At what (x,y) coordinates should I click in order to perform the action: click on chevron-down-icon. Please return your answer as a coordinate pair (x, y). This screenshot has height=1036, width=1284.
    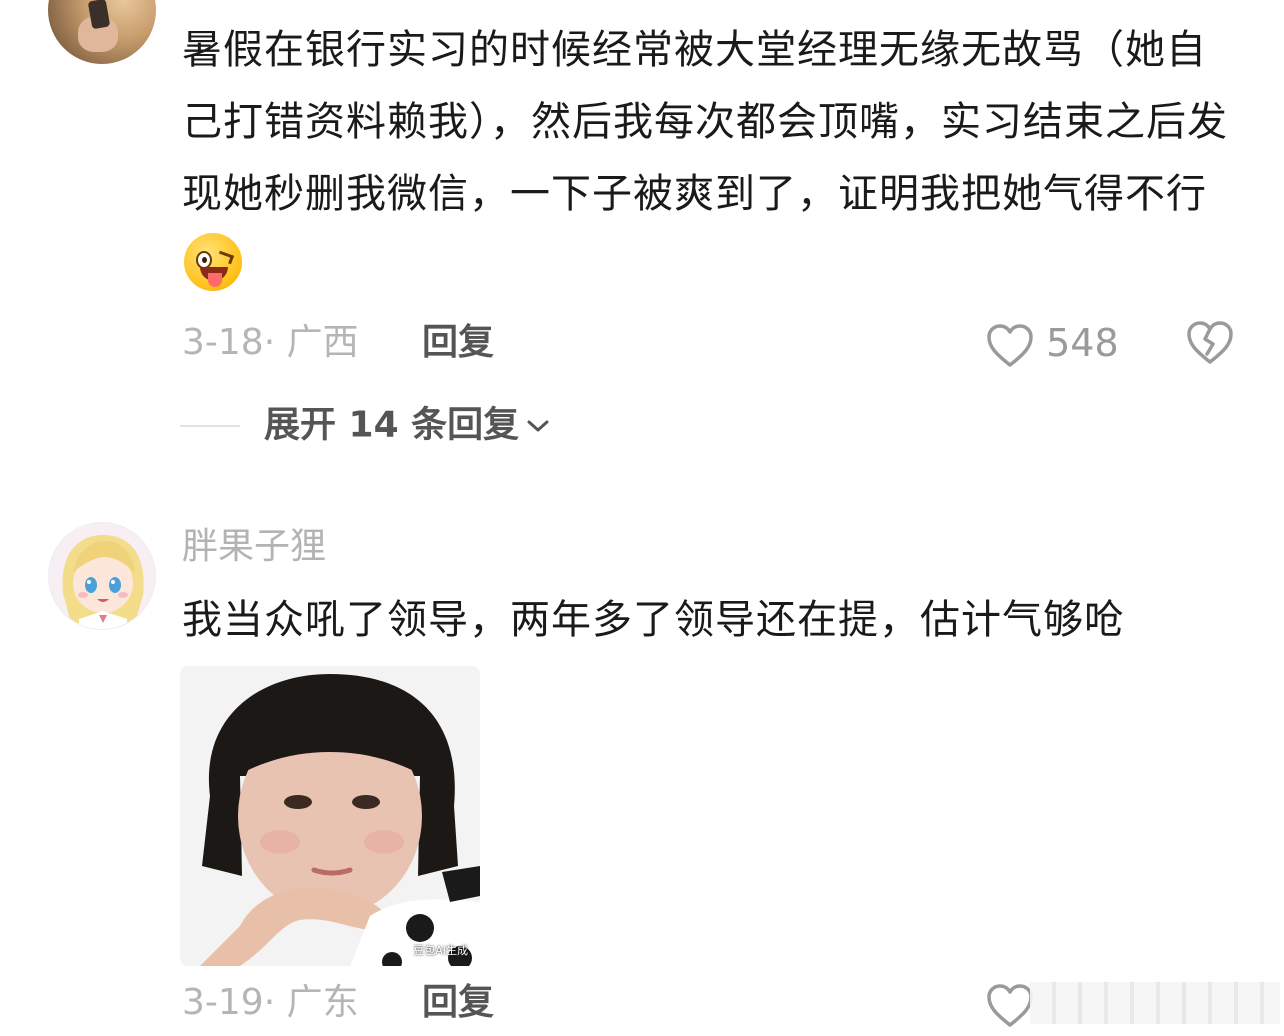
    Looking at the image, I should click on (538, 425).